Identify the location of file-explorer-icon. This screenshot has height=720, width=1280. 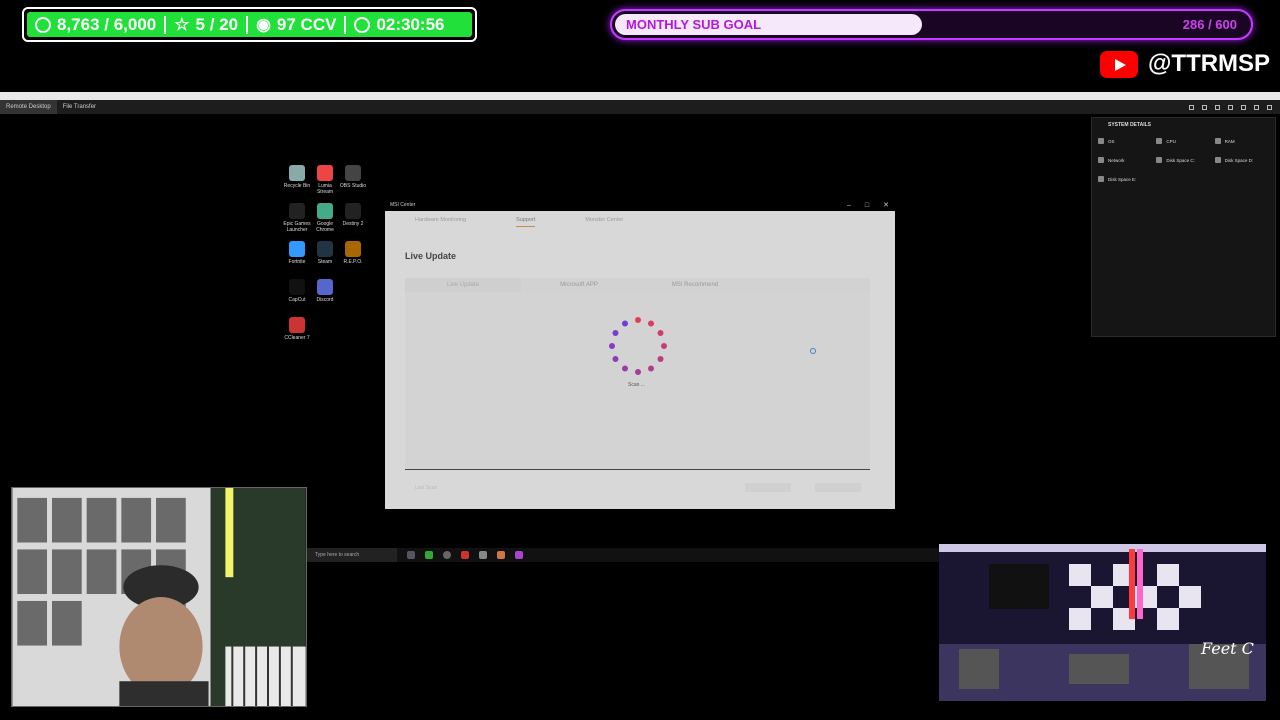
(411, 555).